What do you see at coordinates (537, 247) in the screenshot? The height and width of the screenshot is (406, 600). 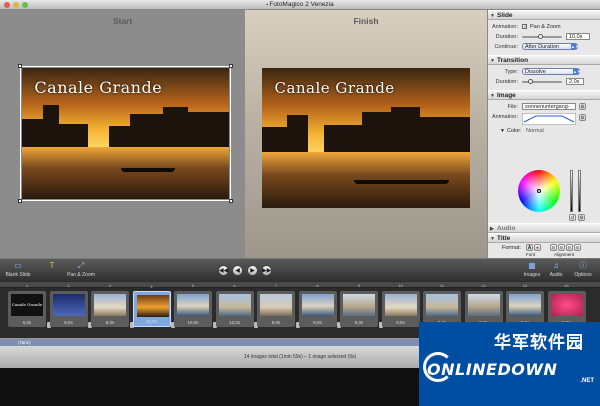 I see `font-color-button: ●` at bounding box center [537, 247].